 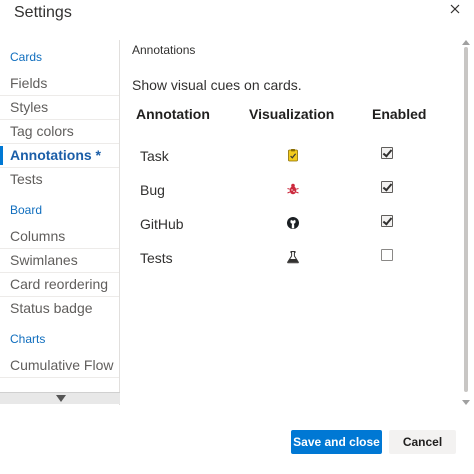 I want to click on scroll-up-icon, so click(x=466, y=42).